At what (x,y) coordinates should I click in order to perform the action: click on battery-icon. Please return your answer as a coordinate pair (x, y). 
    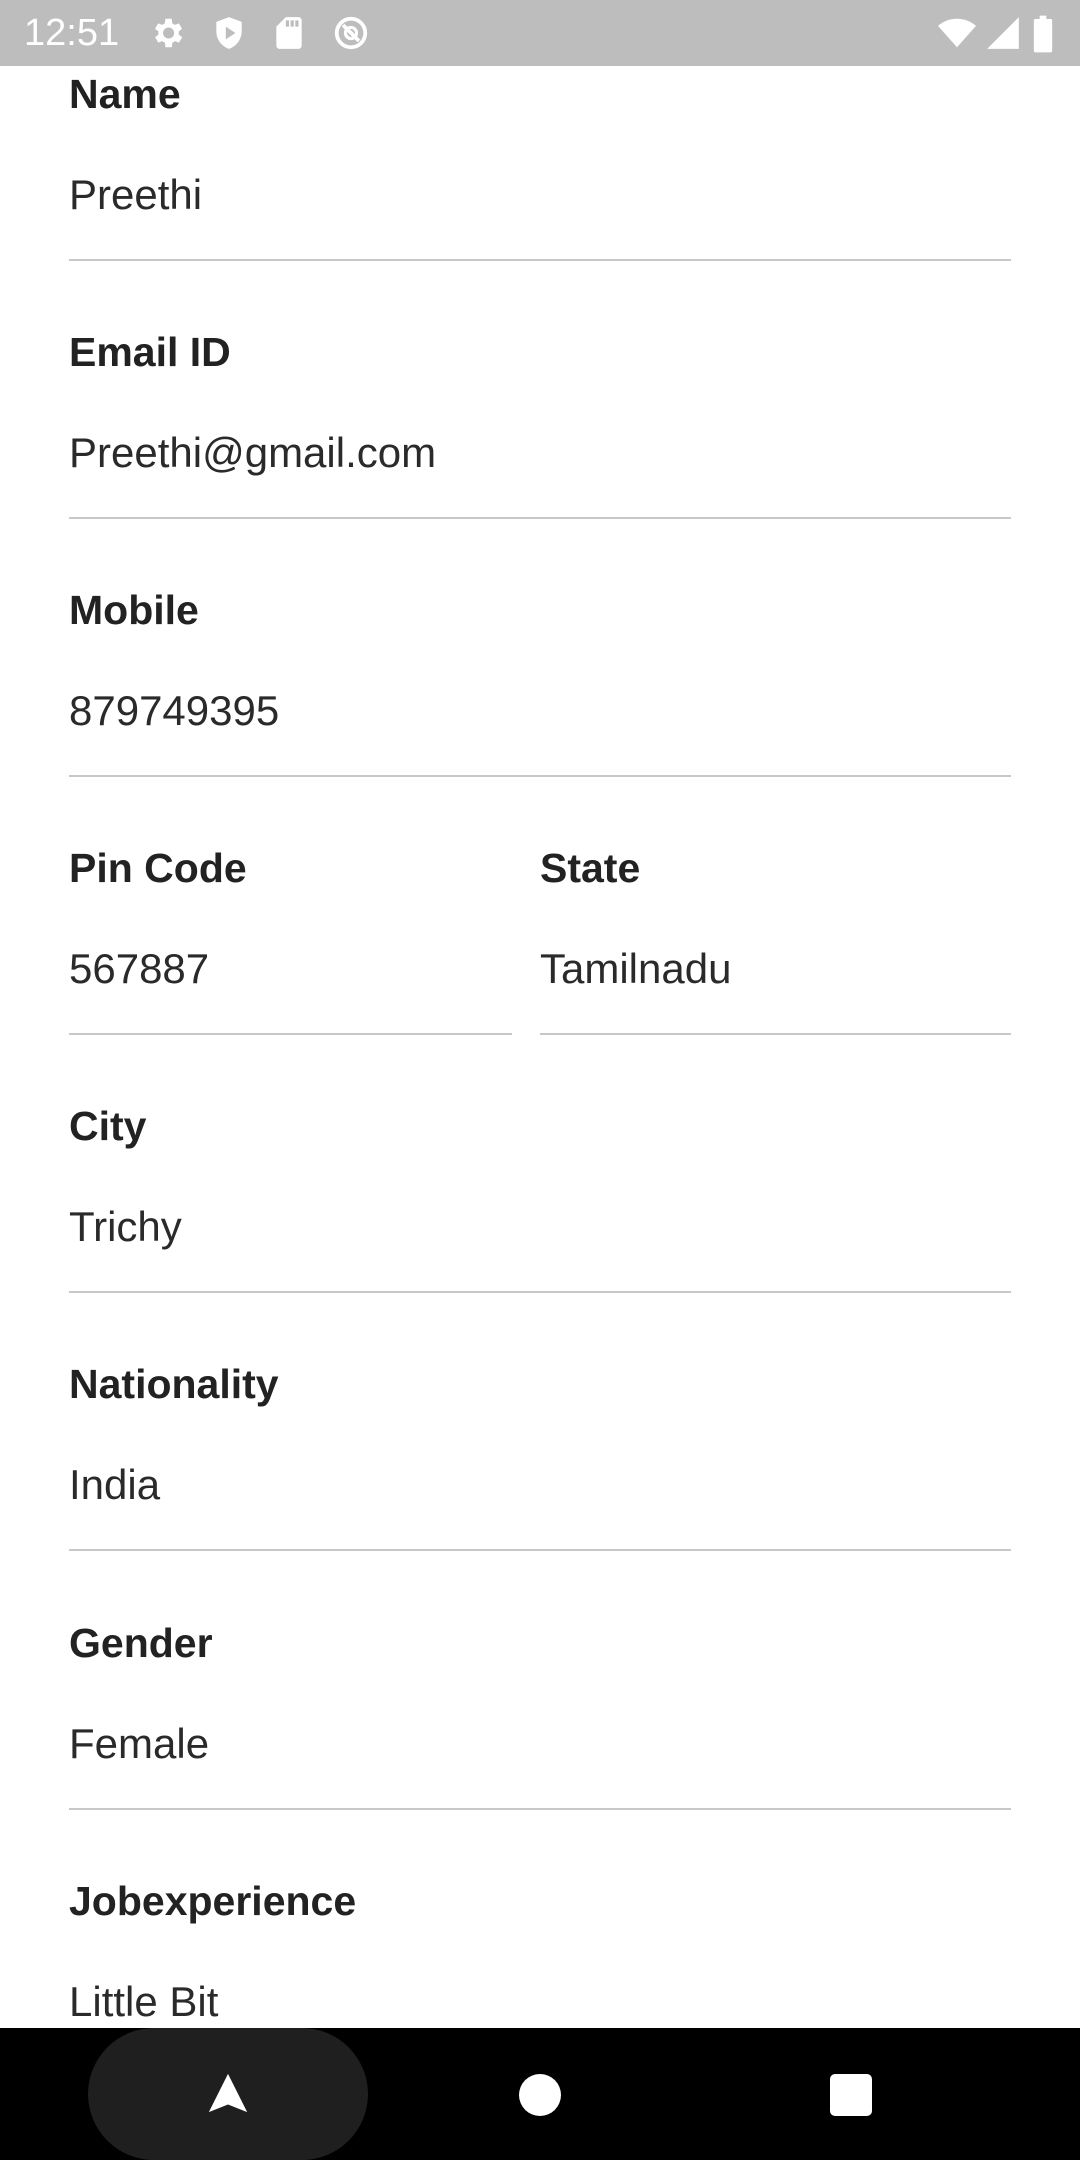
    Looking at the image, I should click on (1043, 33).